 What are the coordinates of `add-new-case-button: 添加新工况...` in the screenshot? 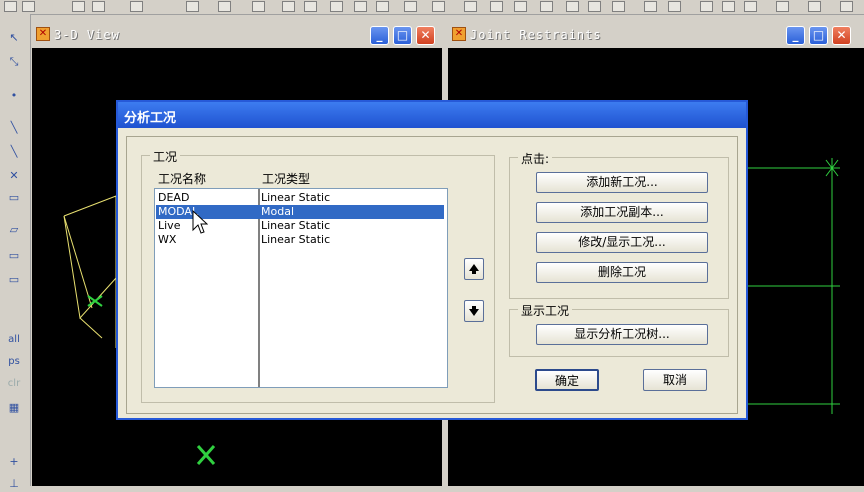 It's located at (622, 182).